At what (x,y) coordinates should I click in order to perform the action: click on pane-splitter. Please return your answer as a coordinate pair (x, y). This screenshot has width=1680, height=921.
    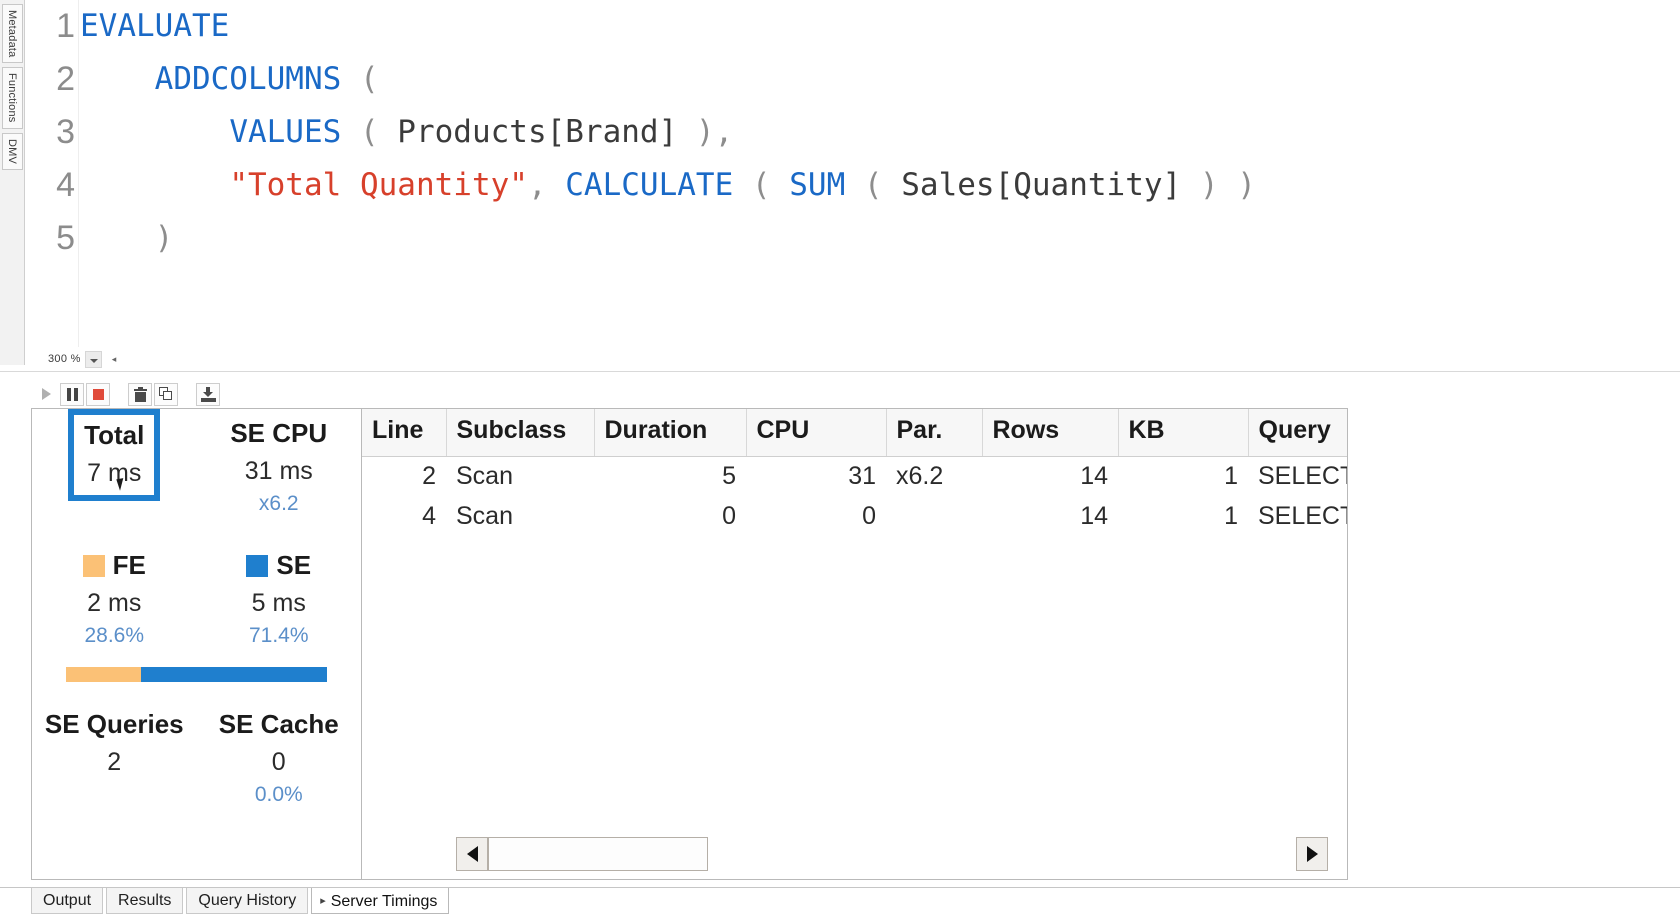
    Looking at the image, I should click on (840, 374).